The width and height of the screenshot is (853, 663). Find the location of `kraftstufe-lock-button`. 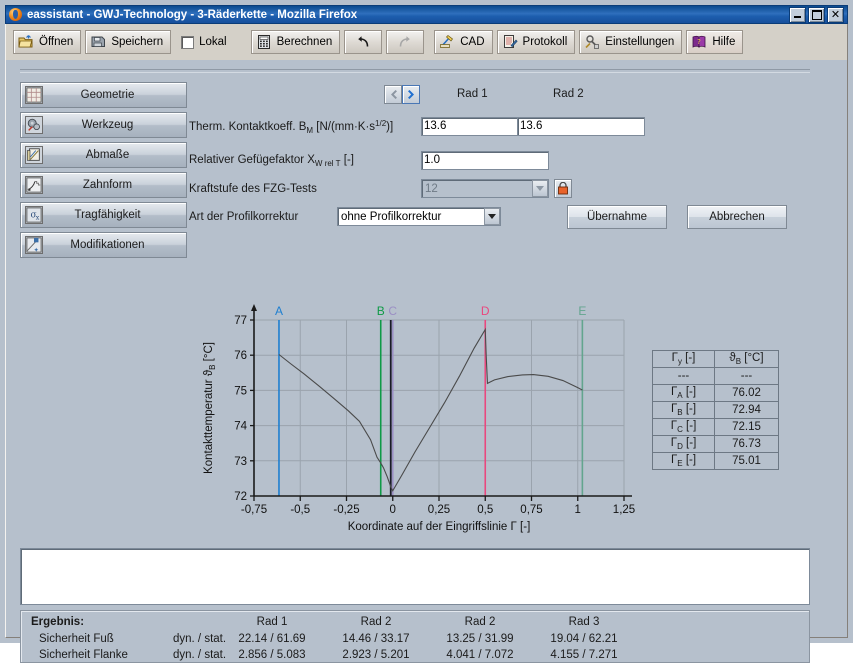

kraftstufe-lock-button is located at coordinates (563, 188).